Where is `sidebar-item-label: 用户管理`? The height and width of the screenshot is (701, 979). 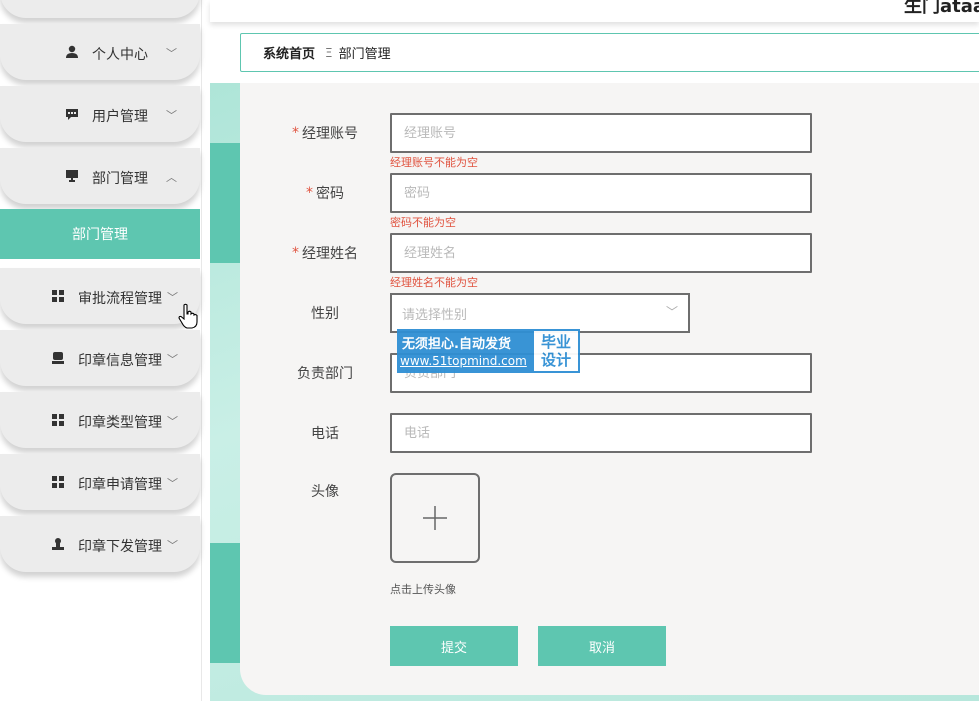
sidebar-item-label: 用户管理 is located at coordinates (120, 117).